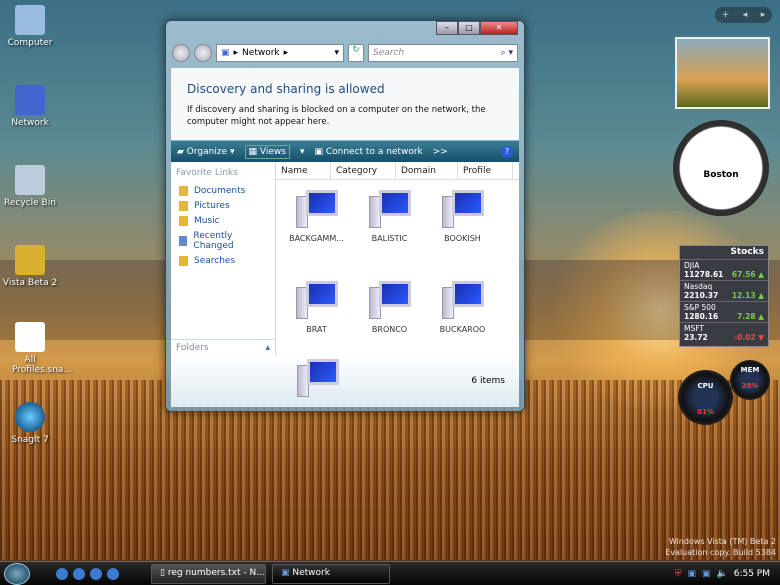 This screenshot has width=780, height=585. I want to click on cpu-meter-gadget: CPU 01%, so click(705, 397).